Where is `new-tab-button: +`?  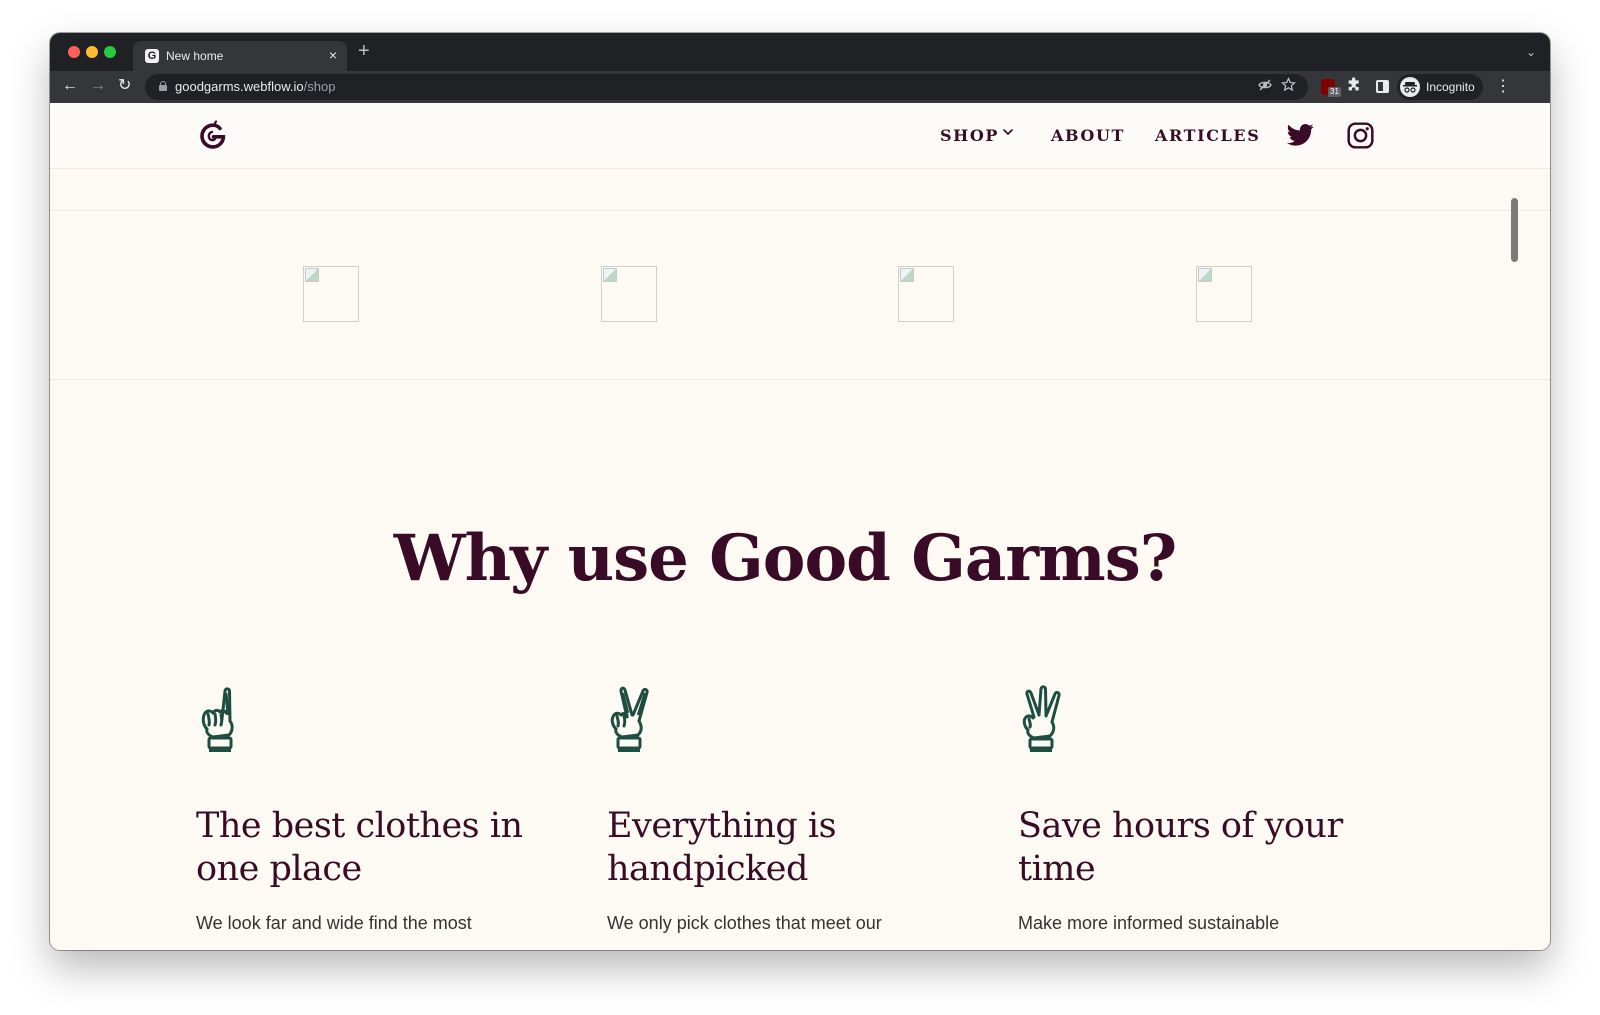
new-tab-button: + is located at coordinates (364, 51).